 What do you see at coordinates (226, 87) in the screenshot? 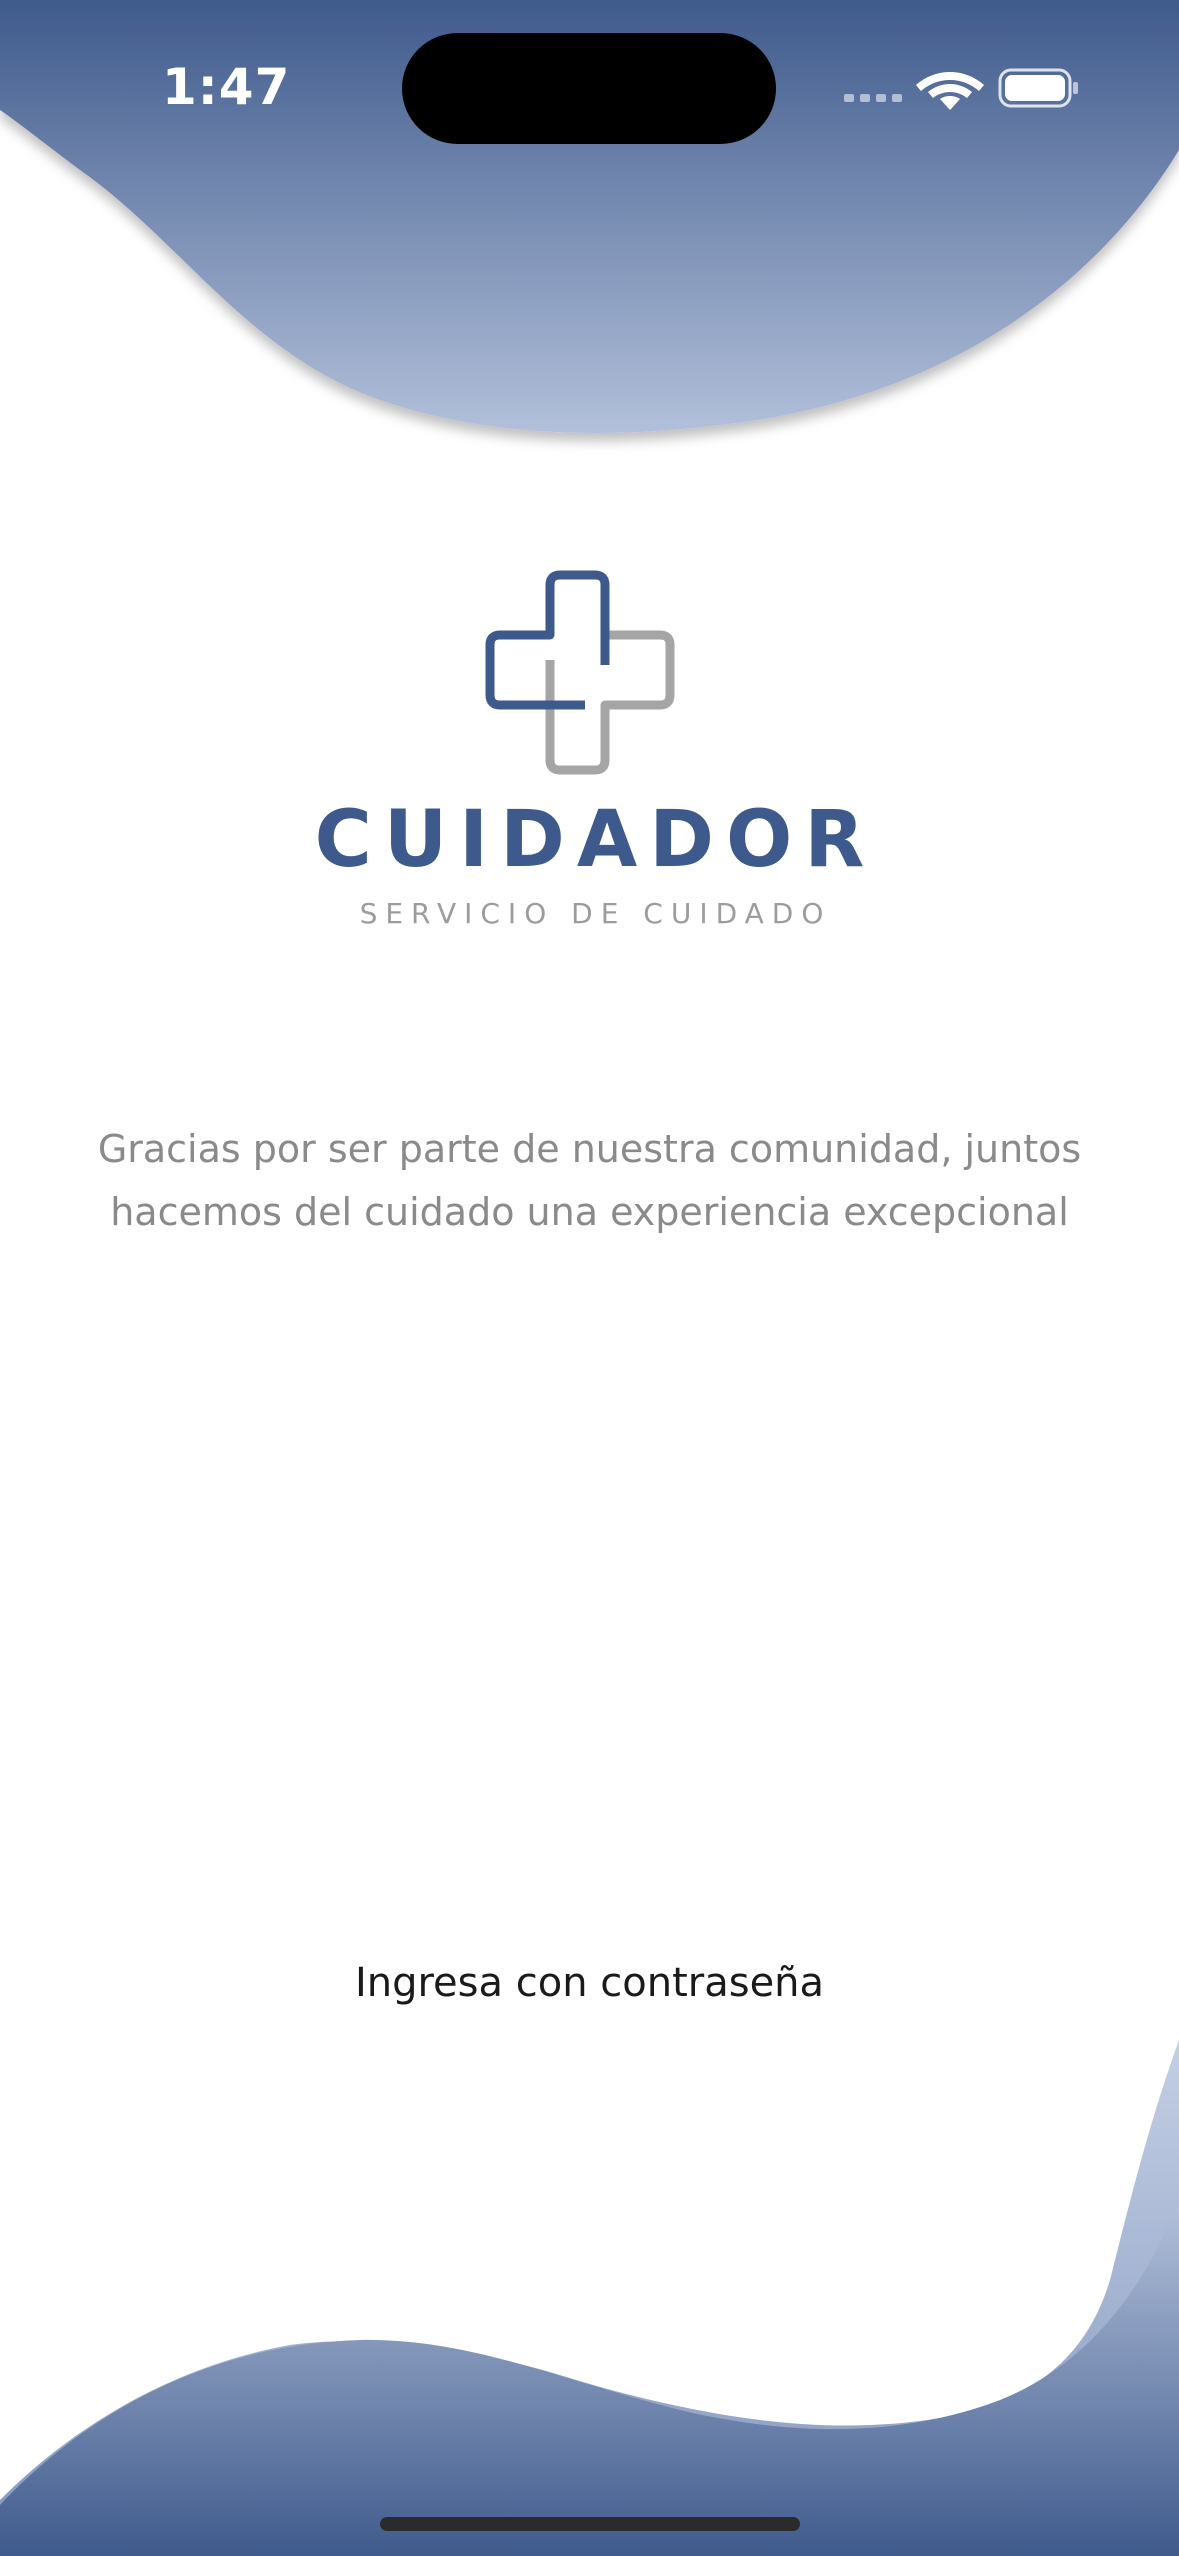
I see `status-time: 1:47` at bounding box center [226, 87].